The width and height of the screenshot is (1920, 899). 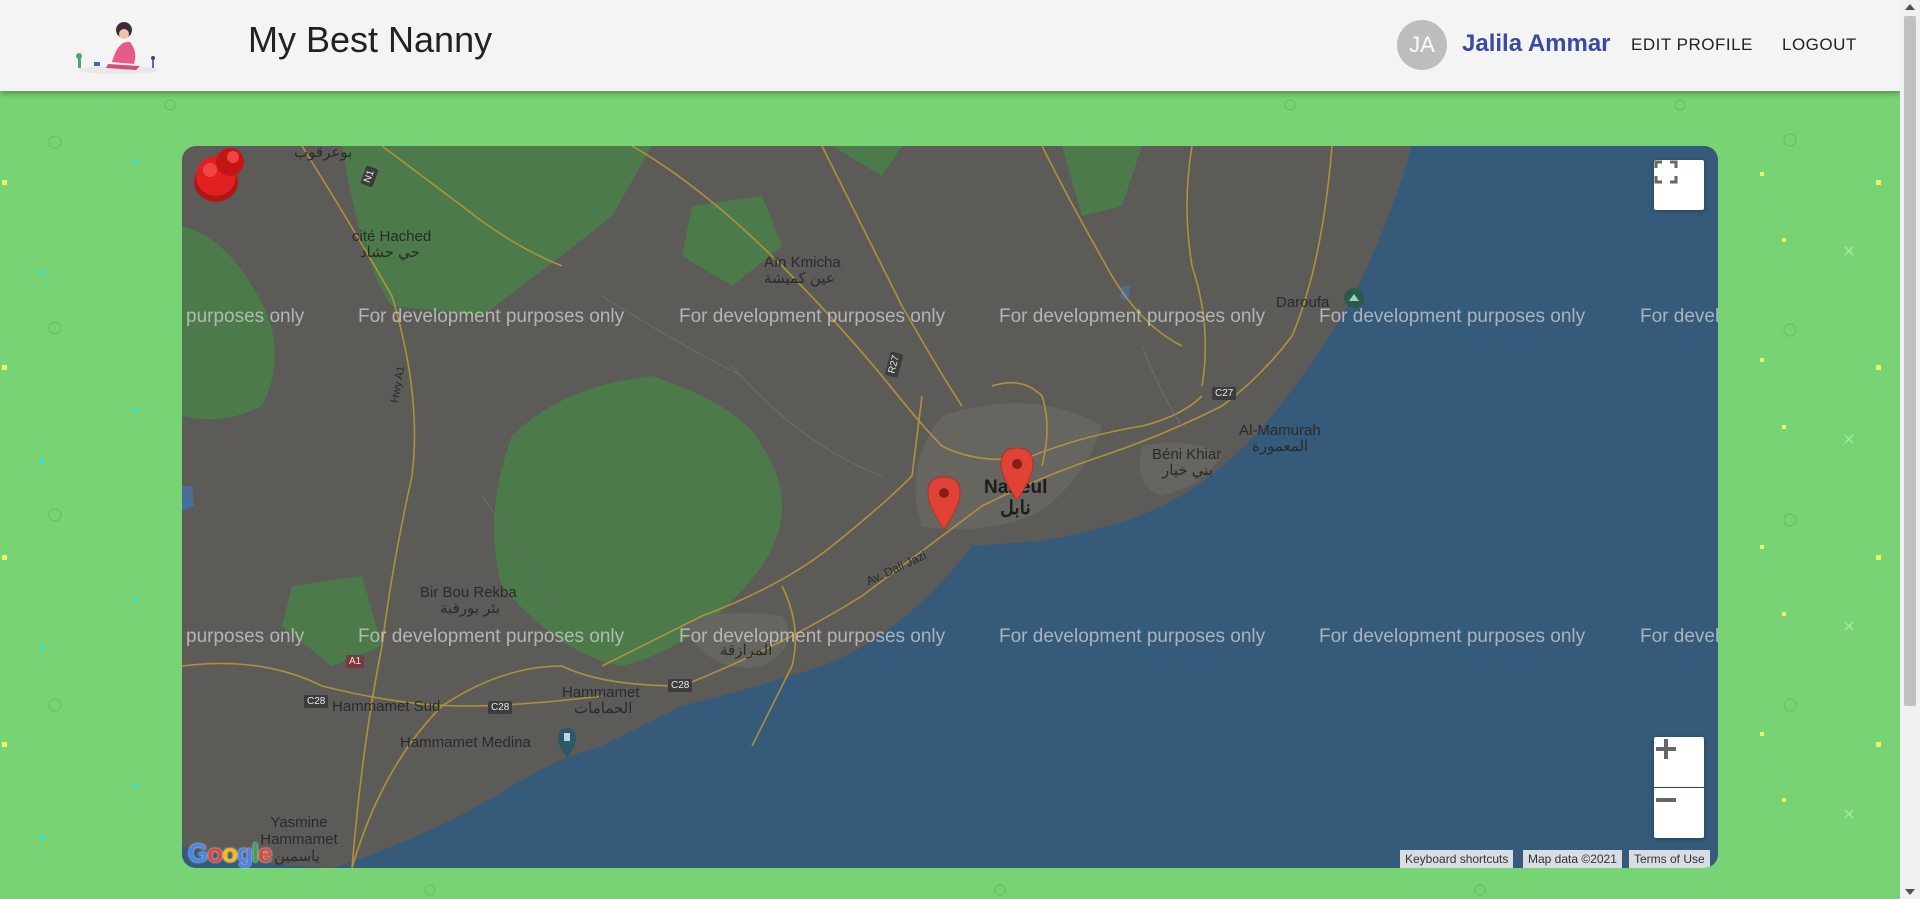 I want to click on page-scrollbar, so click(x=1910, y=449).